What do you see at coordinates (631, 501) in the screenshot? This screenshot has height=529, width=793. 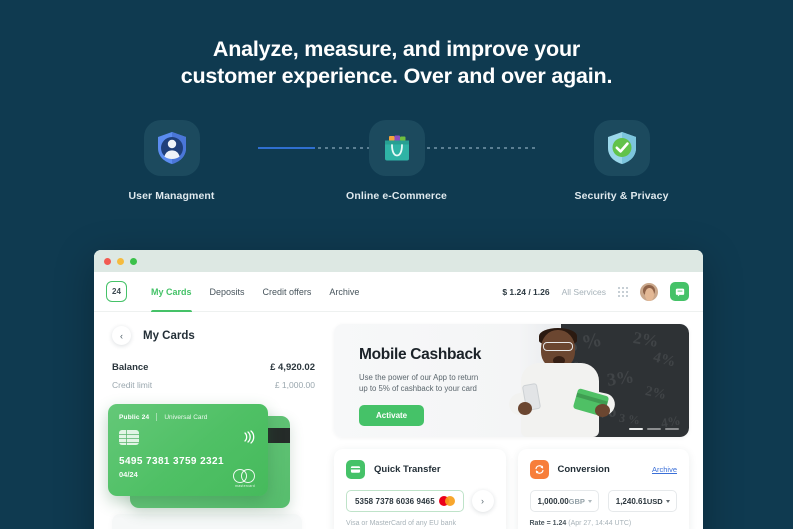 I see `conversion-to-amount: 1,240.61` at bounding box center [631, 501].